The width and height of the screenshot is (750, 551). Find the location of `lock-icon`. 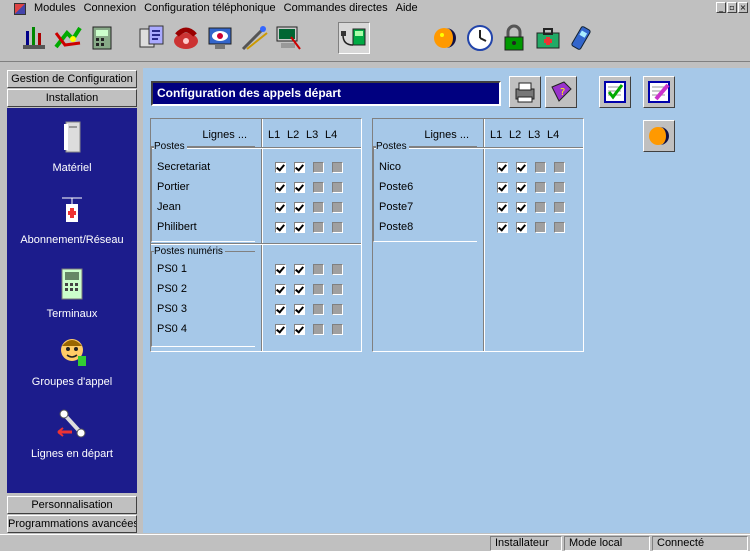

lock-icon is located at coordinates (514, 38).